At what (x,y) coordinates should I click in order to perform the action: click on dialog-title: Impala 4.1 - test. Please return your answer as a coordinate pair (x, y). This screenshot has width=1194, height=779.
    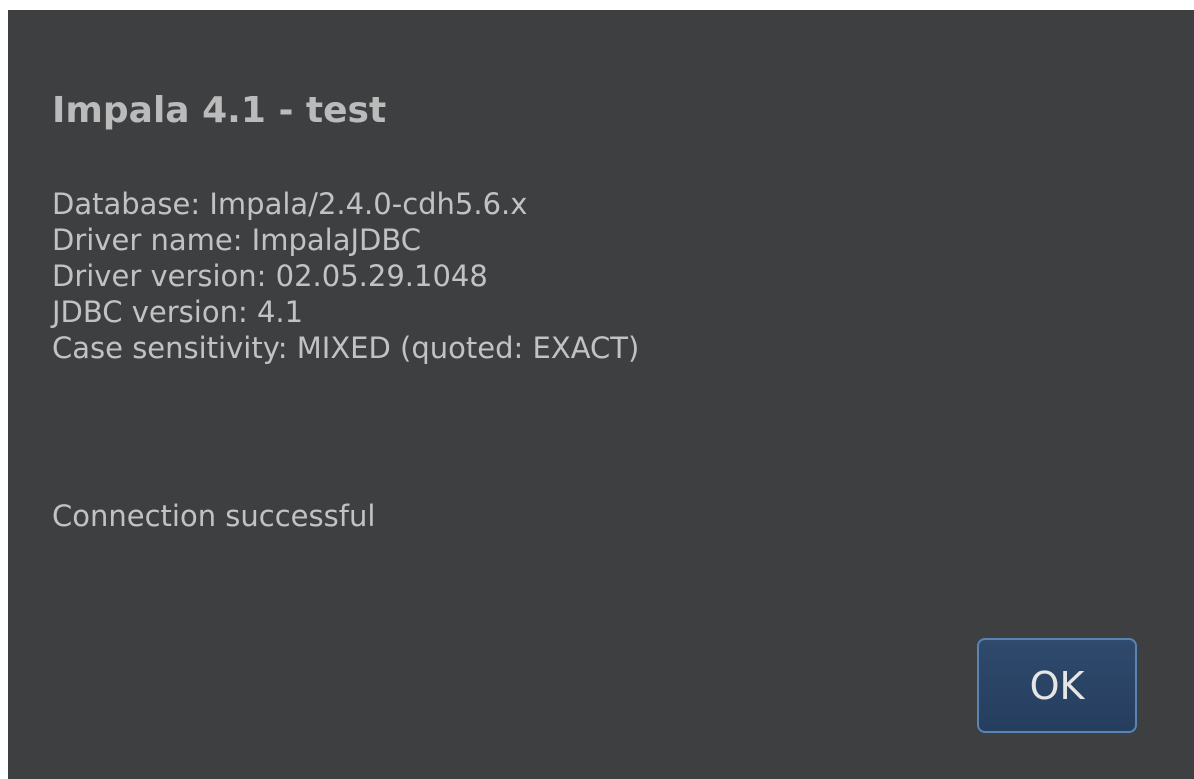
    Looking at the image, I should click on (219, 110).